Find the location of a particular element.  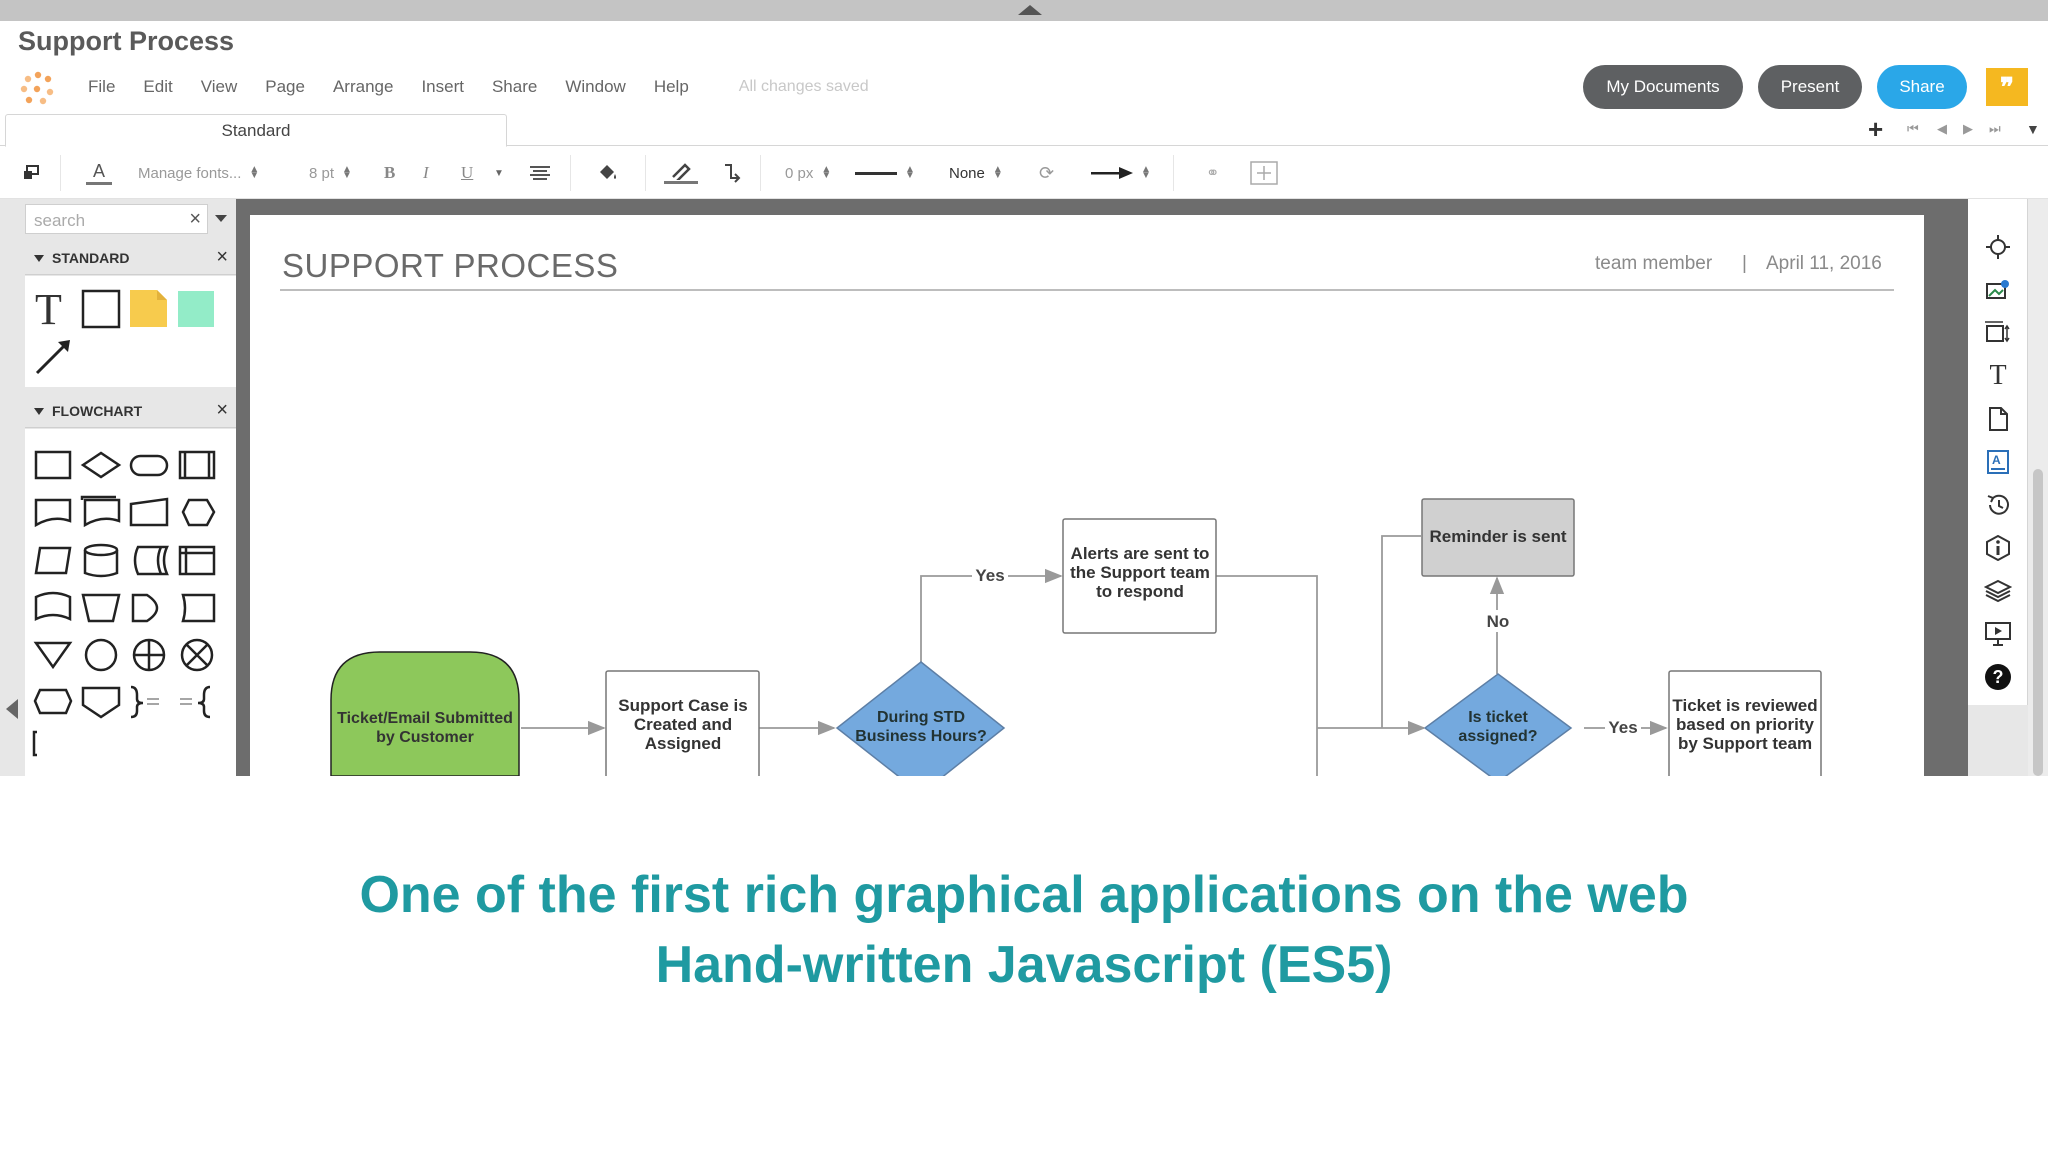

revision-history-icon is located at coordinates (1998, 505).